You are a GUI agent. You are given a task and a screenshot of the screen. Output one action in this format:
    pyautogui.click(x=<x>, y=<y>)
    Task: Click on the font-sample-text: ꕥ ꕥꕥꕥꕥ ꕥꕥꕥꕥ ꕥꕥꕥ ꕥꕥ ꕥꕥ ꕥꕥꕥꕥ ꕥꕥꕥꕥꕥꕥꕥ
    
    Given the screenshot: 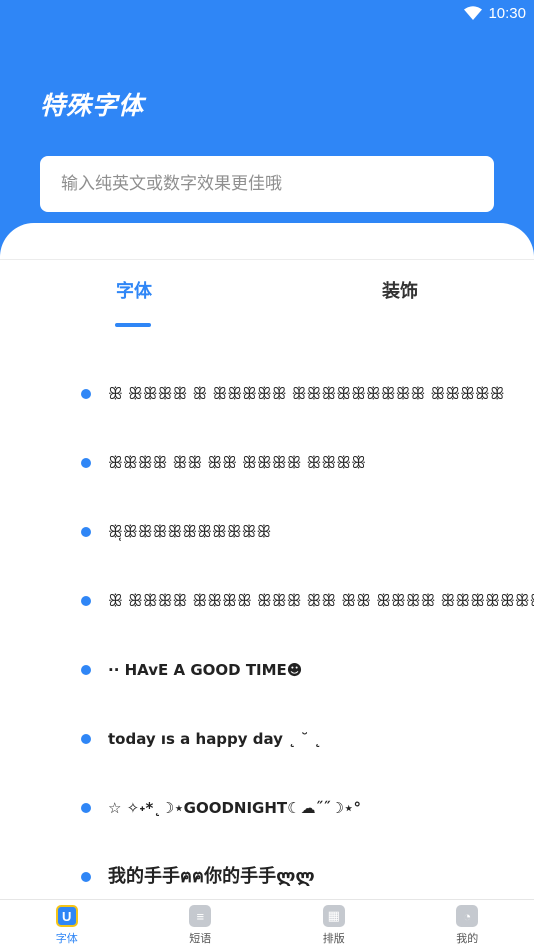 What is the action you would take?
    pyautogui.click(x=321, y=600)
    